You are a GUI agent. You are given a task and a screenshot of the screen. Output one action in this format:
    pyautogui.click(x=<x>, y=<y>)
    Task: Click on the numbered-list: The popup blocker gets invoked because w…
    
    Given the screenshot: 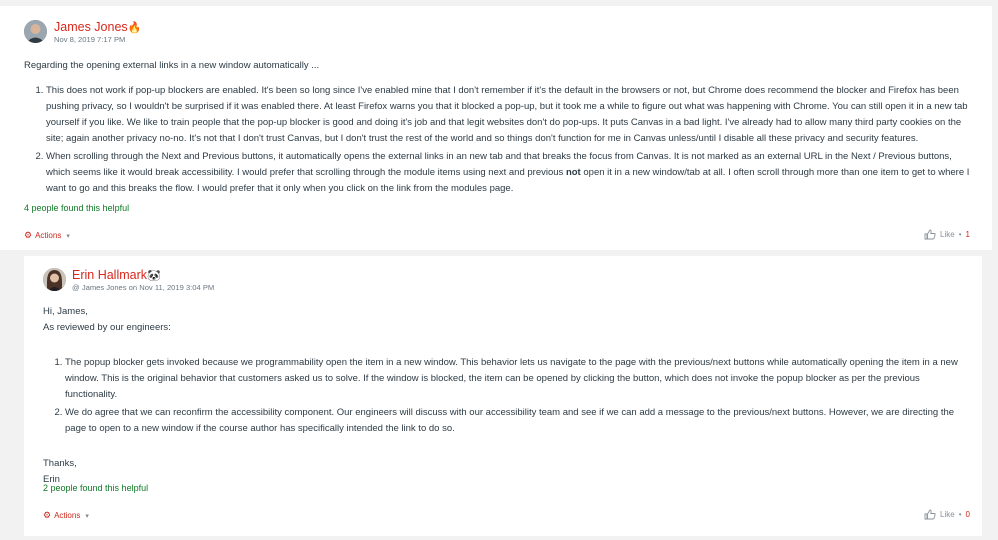 What is the action you would take?
    pyautogui.click(x=508, y=396)
    